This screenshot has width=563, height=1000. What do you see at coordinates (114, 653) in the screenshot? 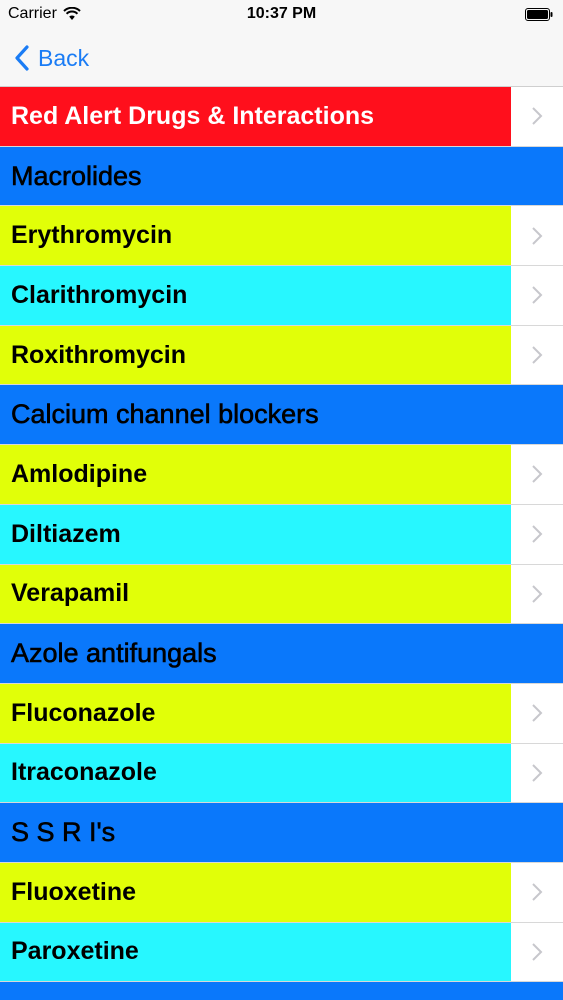
I see `section-title: Azole antifungals` at bounding box center [114, 653].